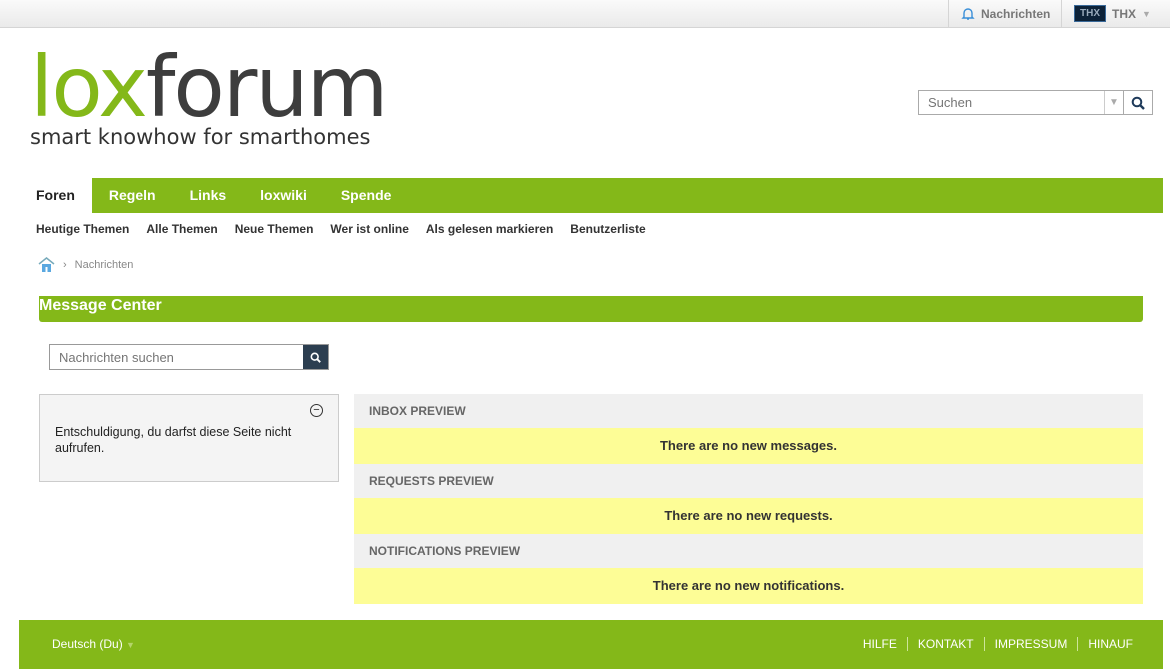 This screenshot has height=669, width=1170. What do you see at coordinates (748, 586) in the screenshot?
I see `section-body: There are no new notifications.` at bounding box center [748, 586].